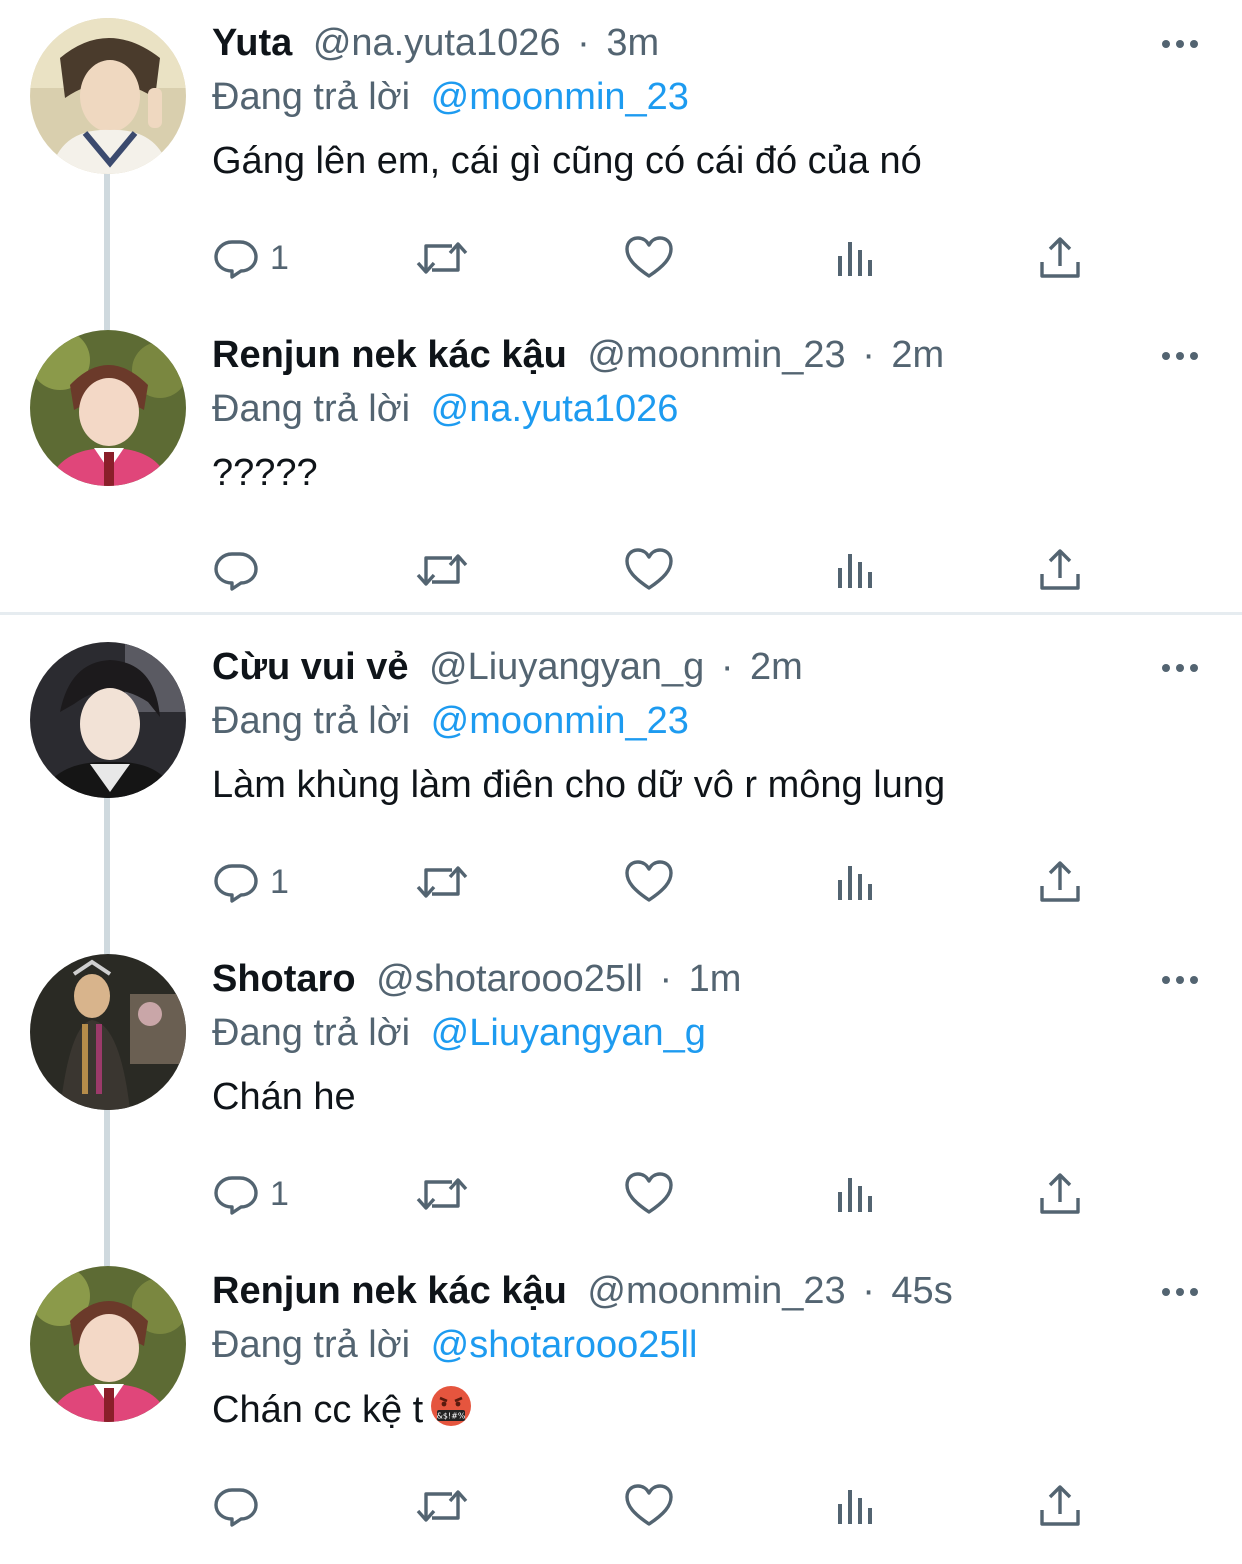  I want to click on user-handle: @Liuyangyan_g, so click(566, 667).